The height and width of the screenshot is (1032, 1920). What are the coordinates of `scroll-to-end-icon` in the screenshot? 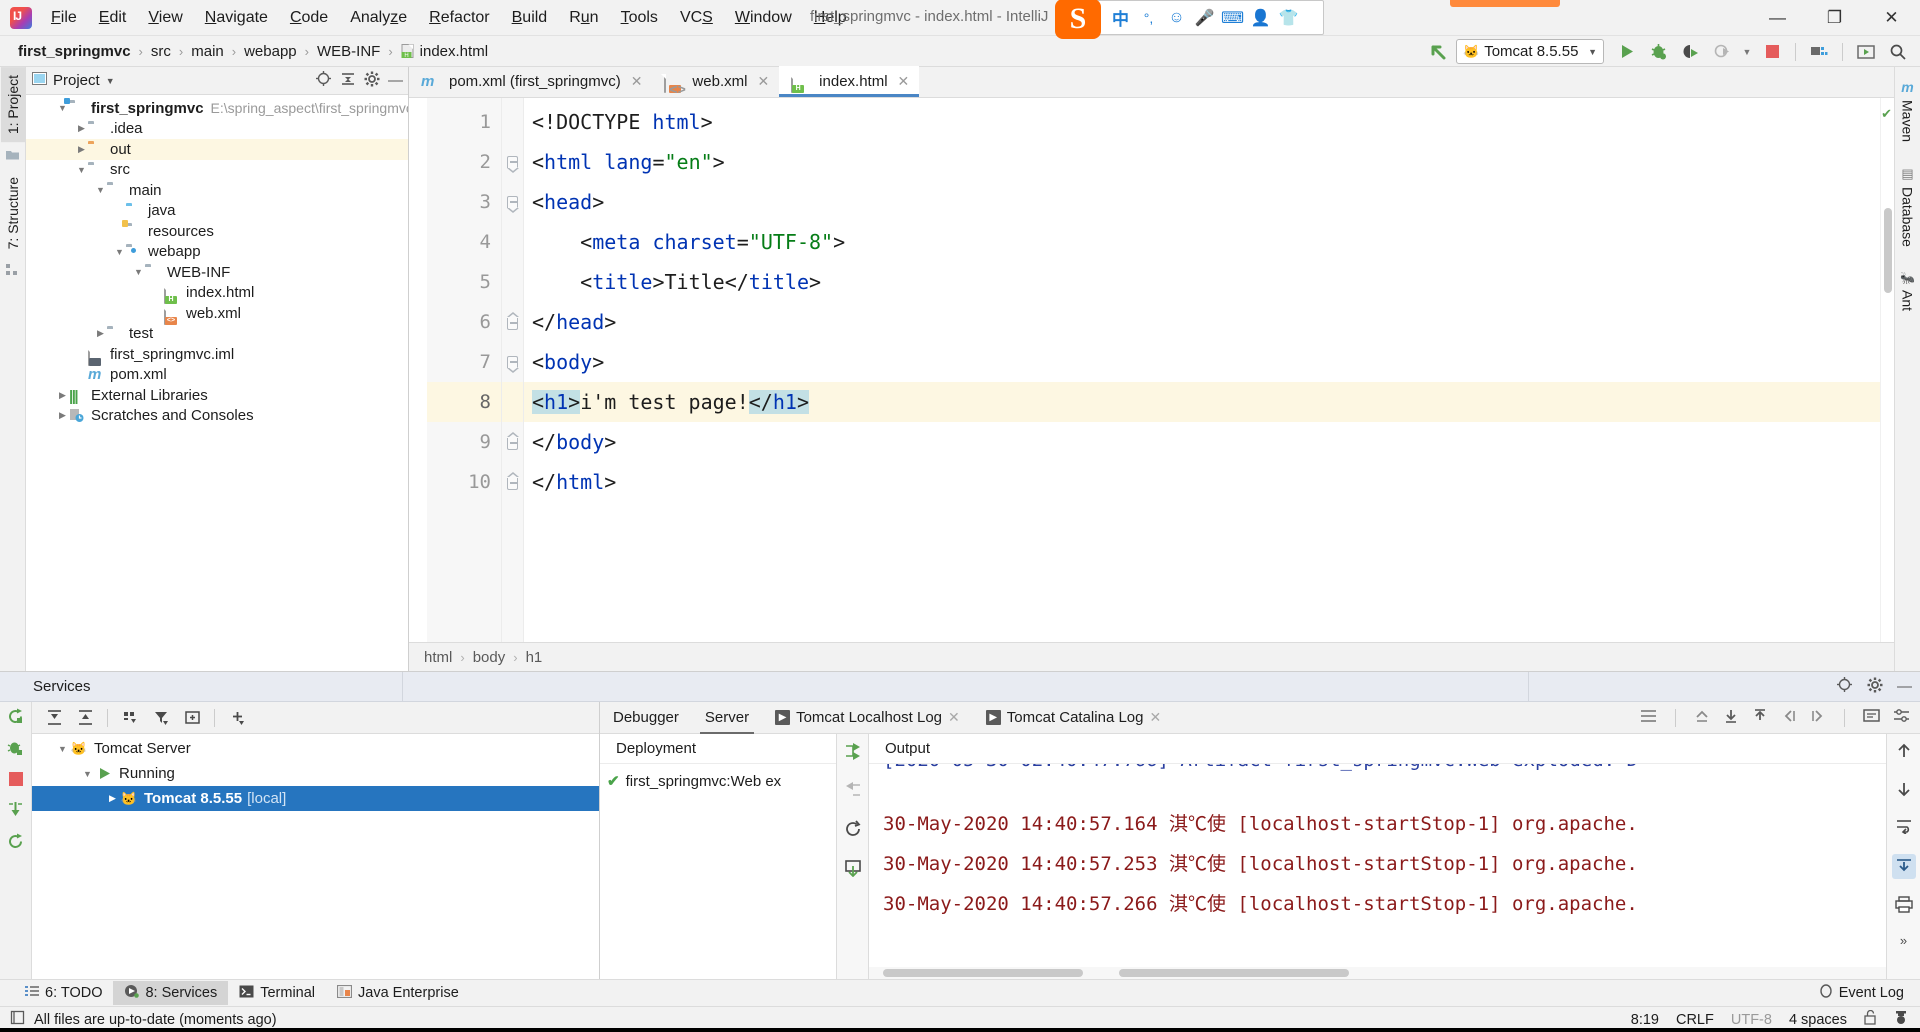 It's located at (1904, 790).